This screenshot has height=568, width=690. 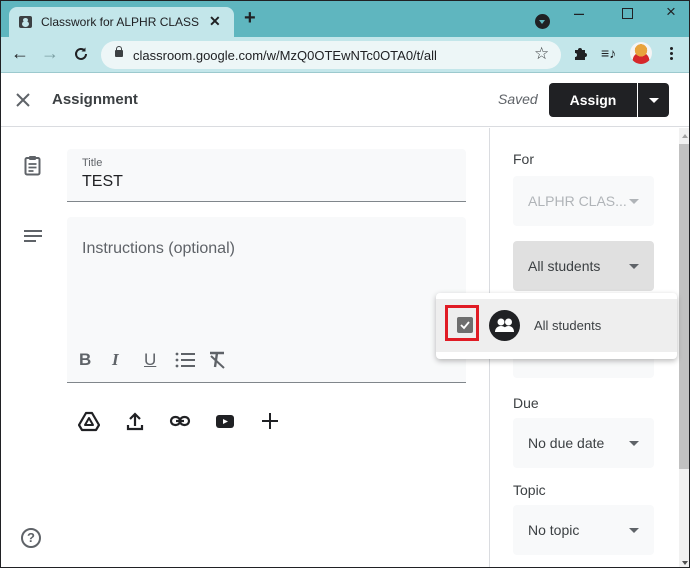 What do you see at coordinates (150, 361) in the screenshot?
I see `underline-button: U` at bounding box center [150, 361].